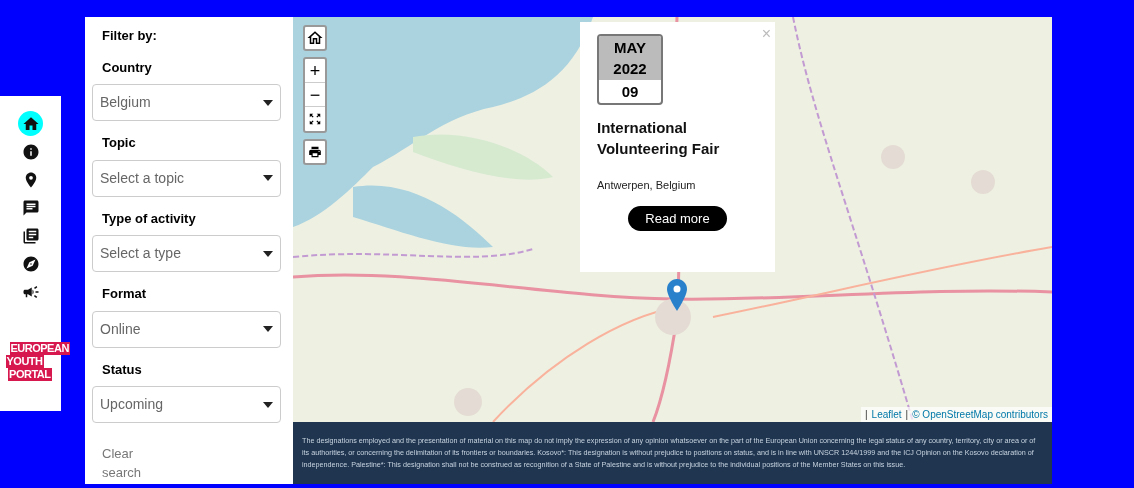 The width and height of the screenshot is (1134, 488). I want to click on select-field: Belgium, so click(186, 102).